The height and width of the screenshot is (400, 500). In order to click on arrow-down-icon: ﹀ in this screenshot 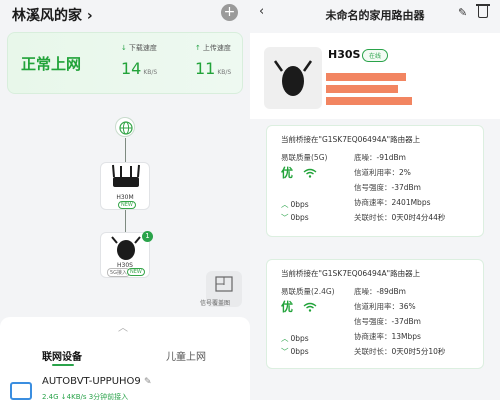, I will do `click(285, 351)`.